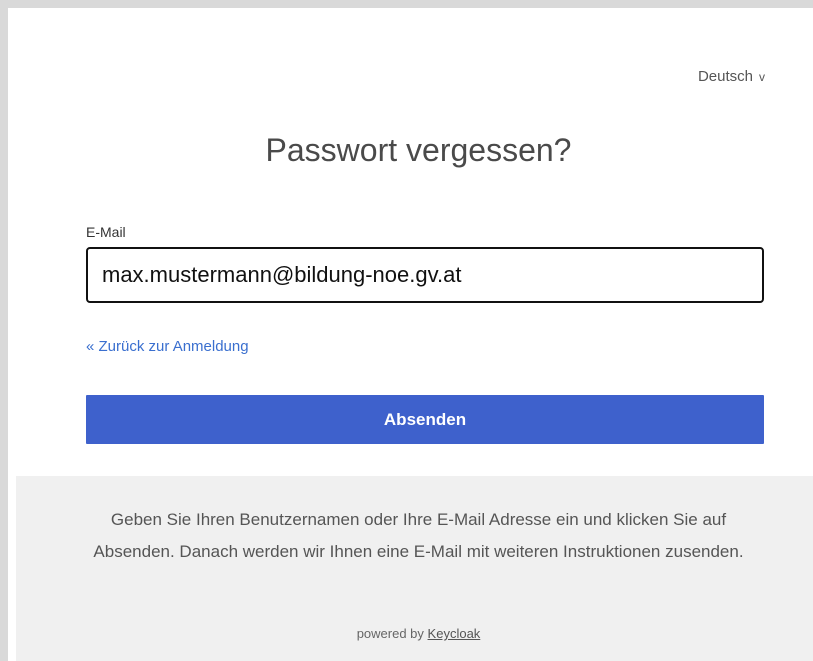 The image size is (813, 661). Describe the element at coordinates (425, 419) in the screenshot. I see `submit-button: Absenden` at that location.